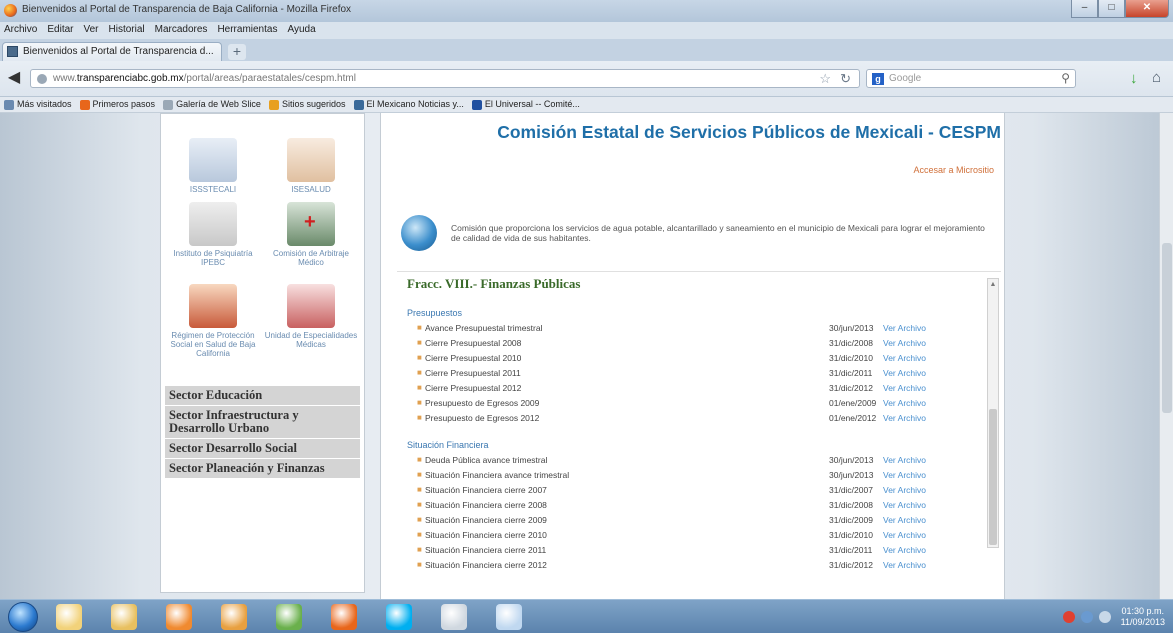  Describe the element at coordinates (213, 160) in the screenshot. I see `ambulance-icon` at that location.